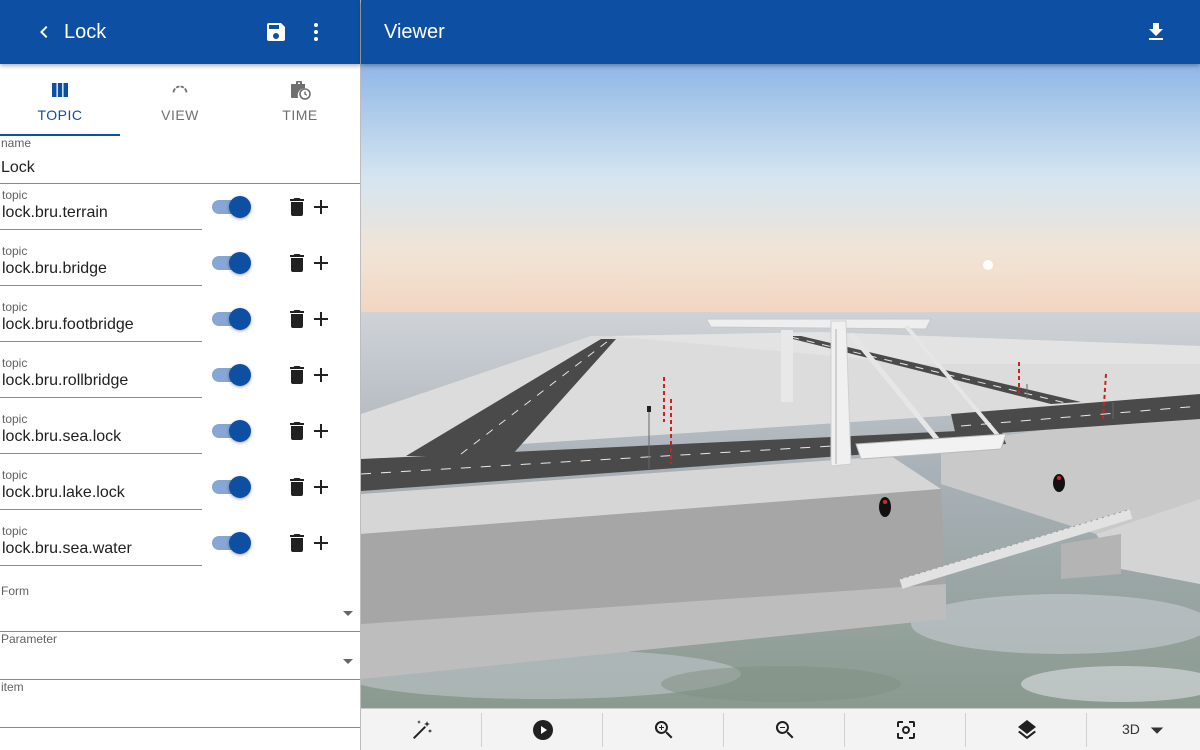  Describe the element at coordinates (29, 639) in the screenshot. I see `parameter-select-label: Parameter` at that location.